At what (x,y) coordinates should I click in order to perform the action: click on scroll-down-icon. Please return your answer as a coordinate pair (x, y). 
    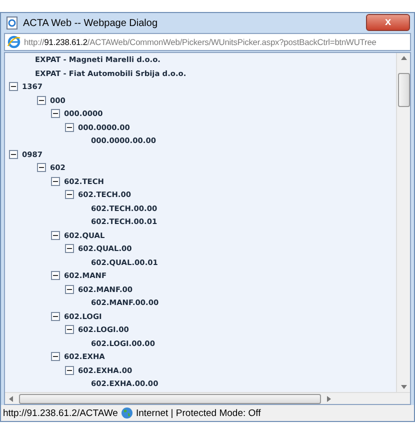
    Looking at the image, I should click on (403, 387).